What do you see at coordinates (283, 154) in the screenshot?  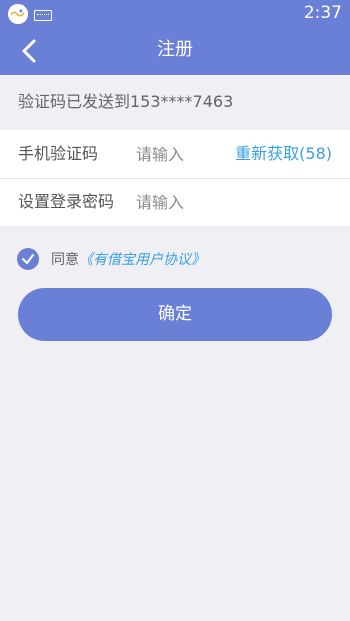 I see `resend-code-button: 重新获取(58)` at bounding box center [283, 154].